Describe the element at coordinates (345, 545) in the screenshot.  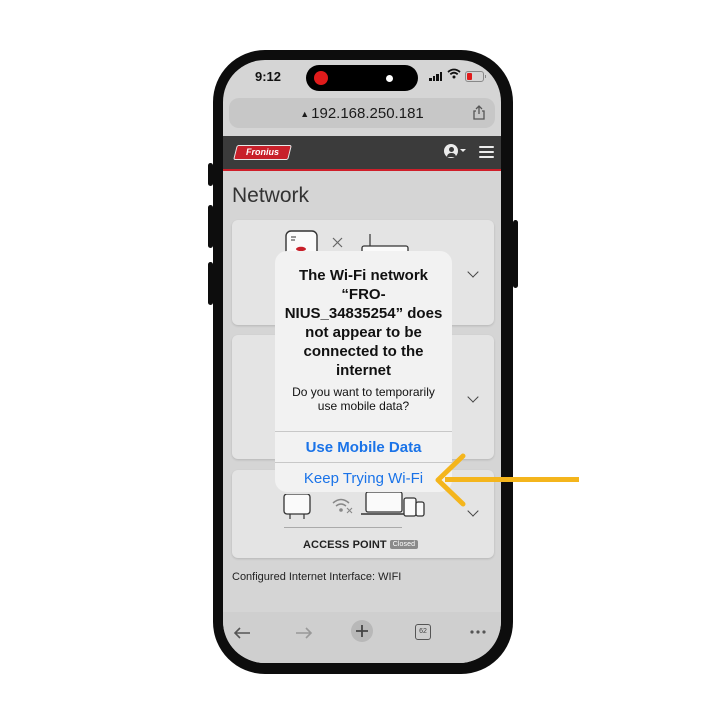
I see `access-point-text: ACCESS POINT` at that location.